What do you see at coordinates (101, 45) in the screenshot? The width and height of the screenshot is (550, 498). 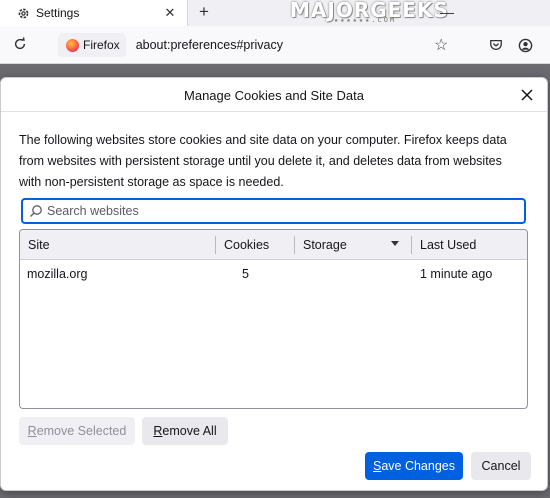 I see `identity-label: Firefox` at bounding box center [101, 45].